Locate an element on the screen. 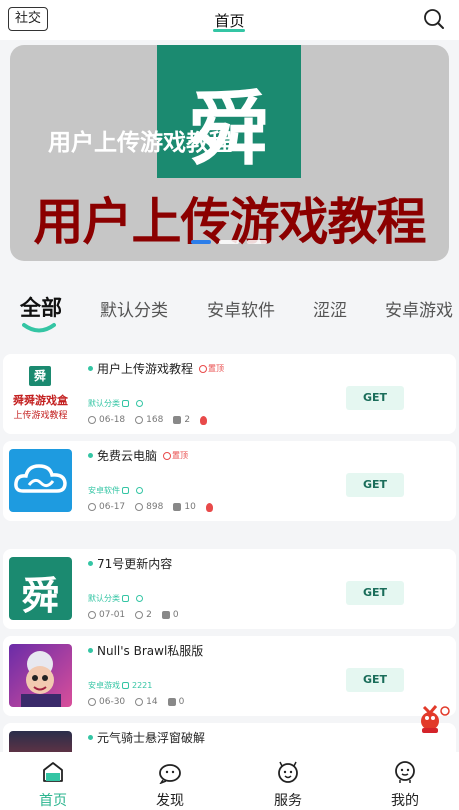 The image size is (459, 810). list-item: Null's Brawl私服版 安卓游戏 2221 06-30 14 0 GET is located at coordinates (229, 676).